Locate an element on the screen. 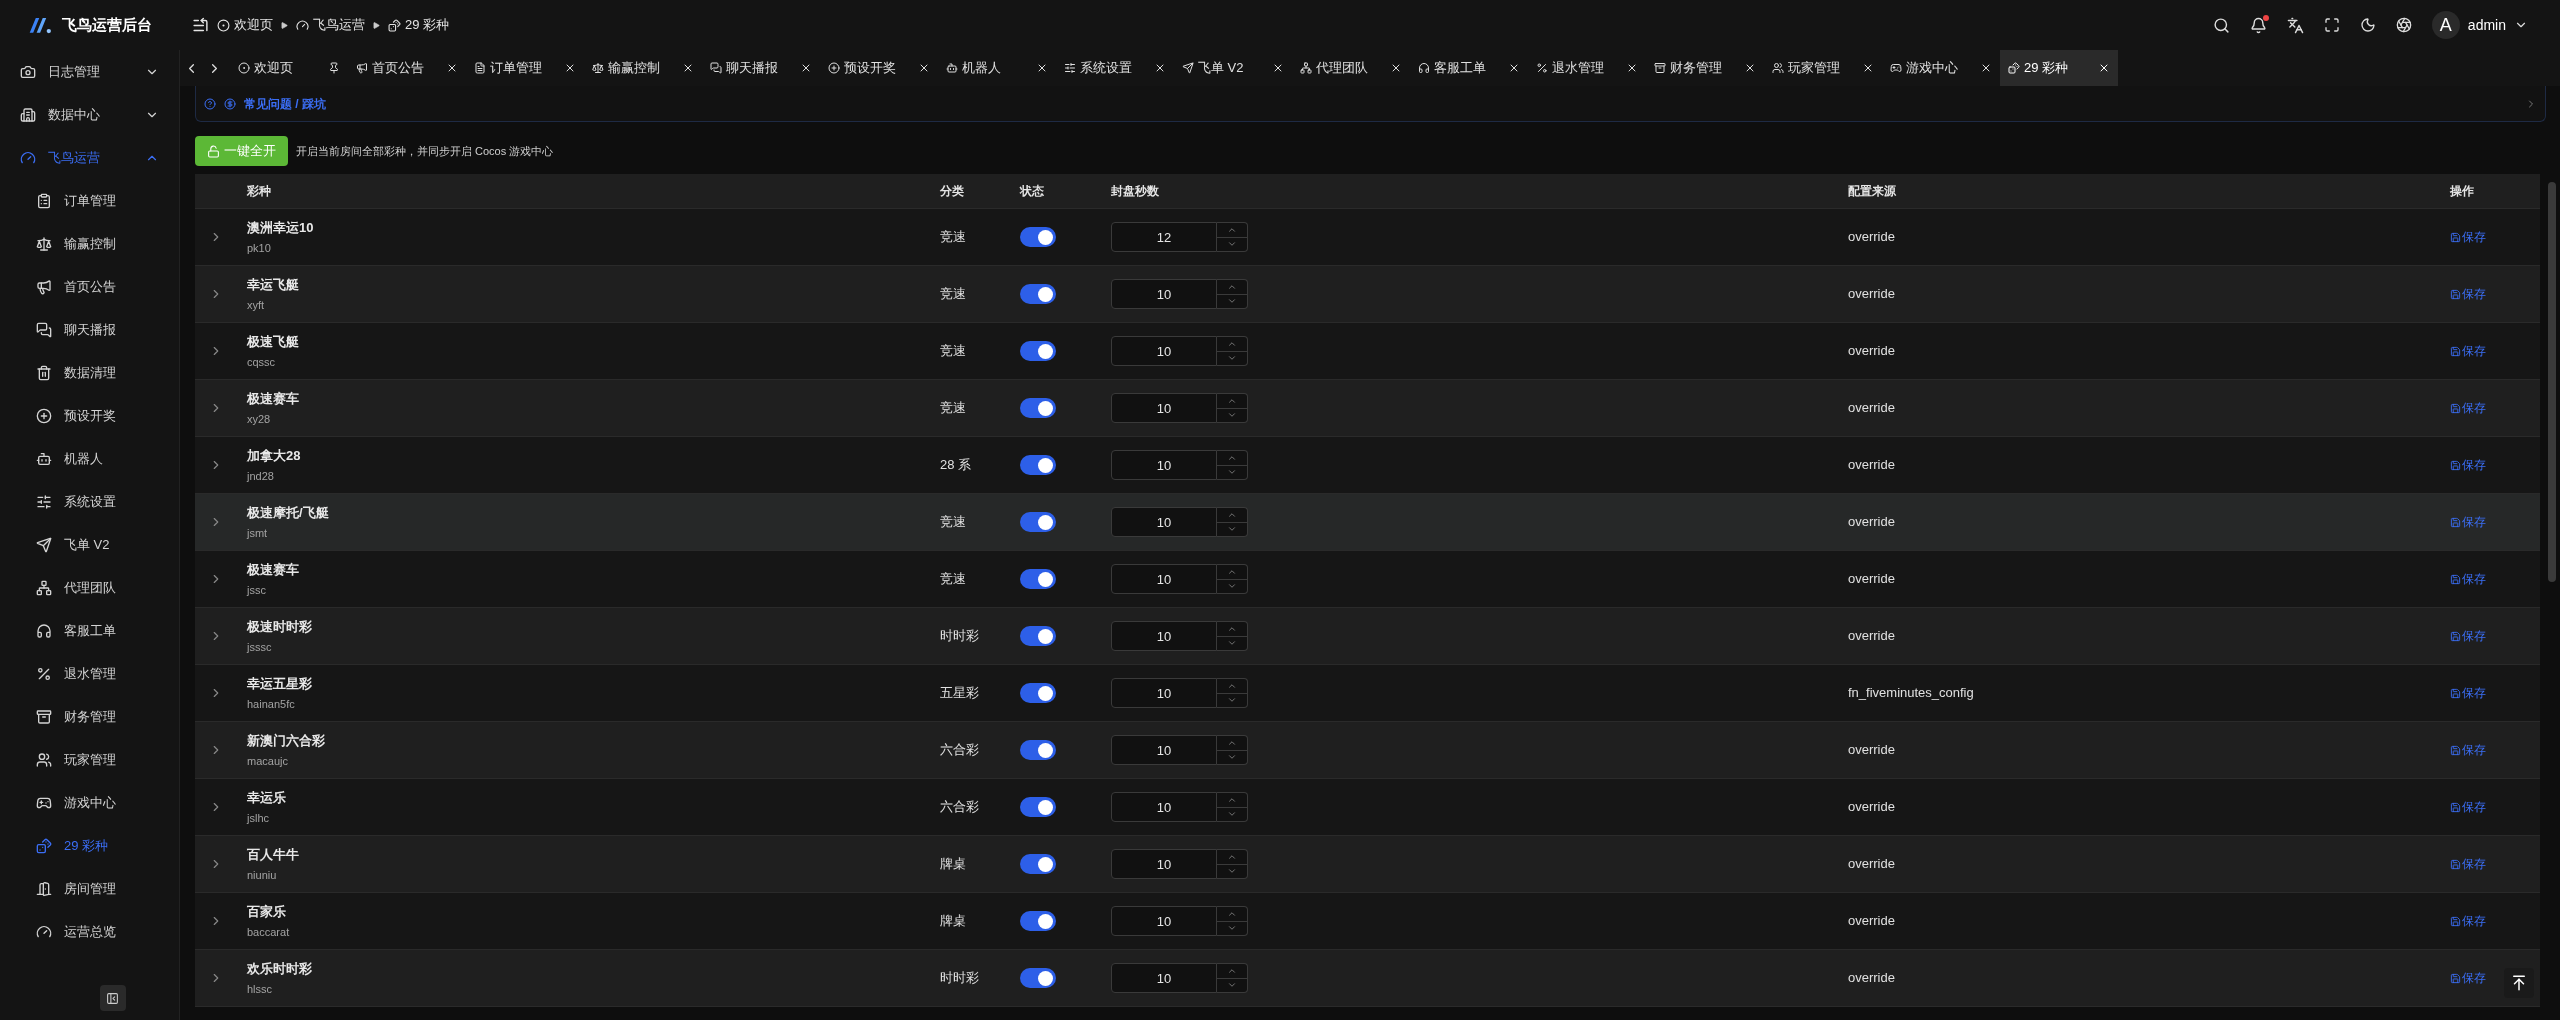  back-to-top-button is located at coordinates (2519, 983).